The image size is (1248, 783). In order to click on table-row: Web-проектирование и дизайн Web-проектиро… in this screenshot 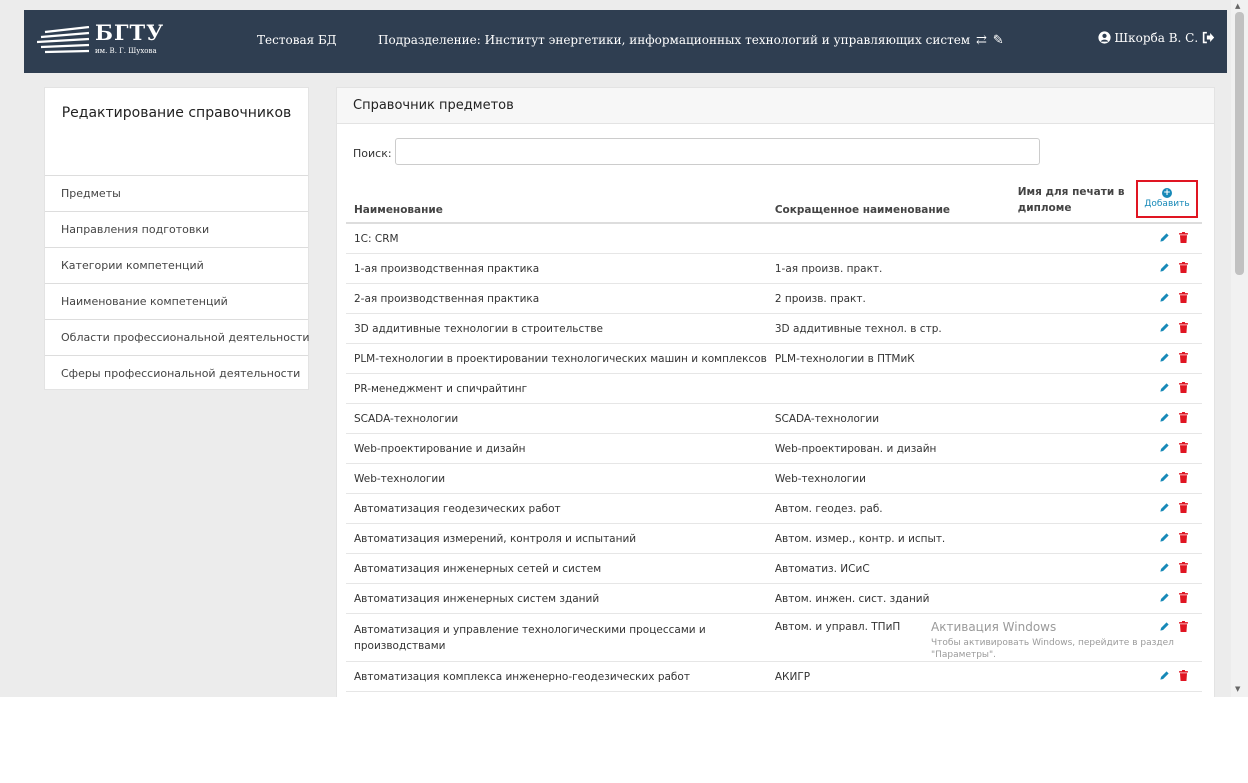, I will do `click(774, 448)`.